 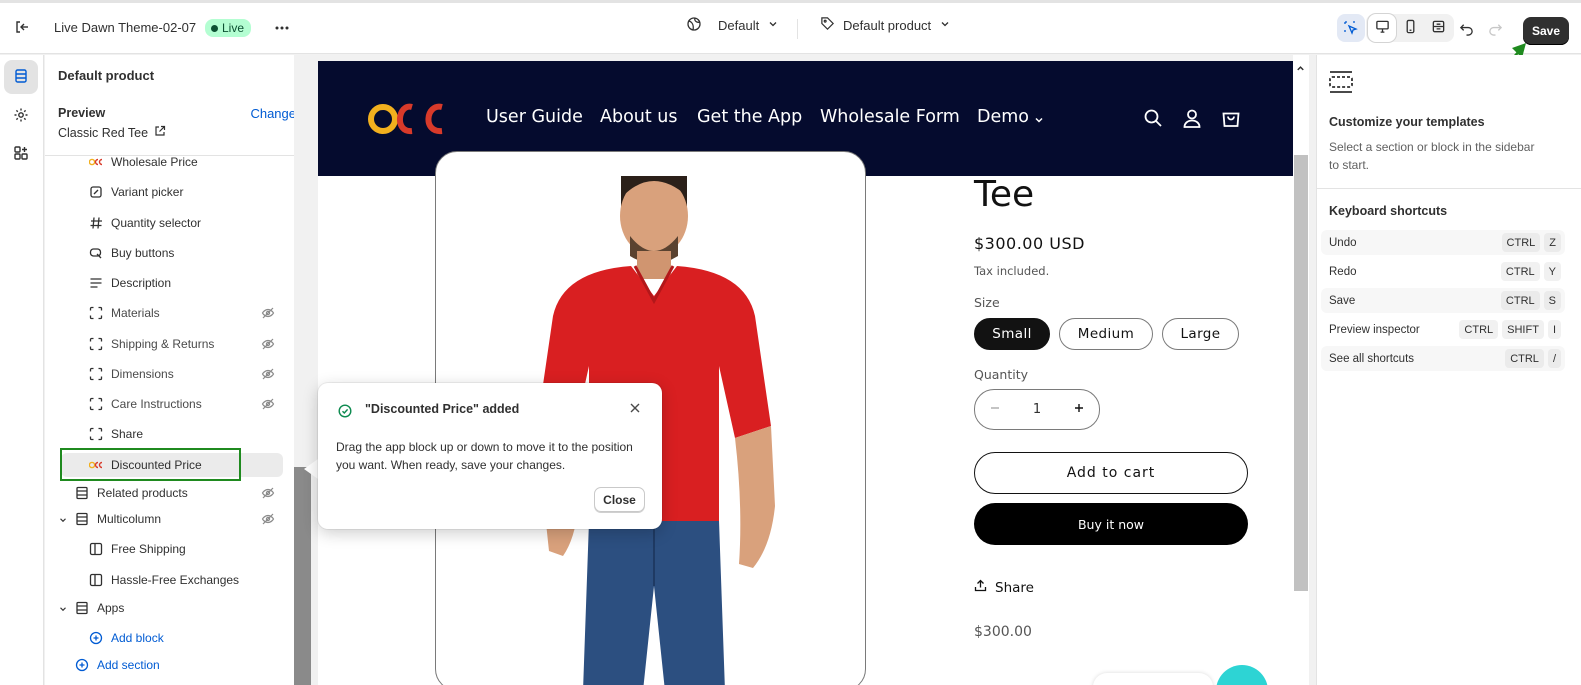 I want to click on key-cap: /, so click(x=1554, y=358).